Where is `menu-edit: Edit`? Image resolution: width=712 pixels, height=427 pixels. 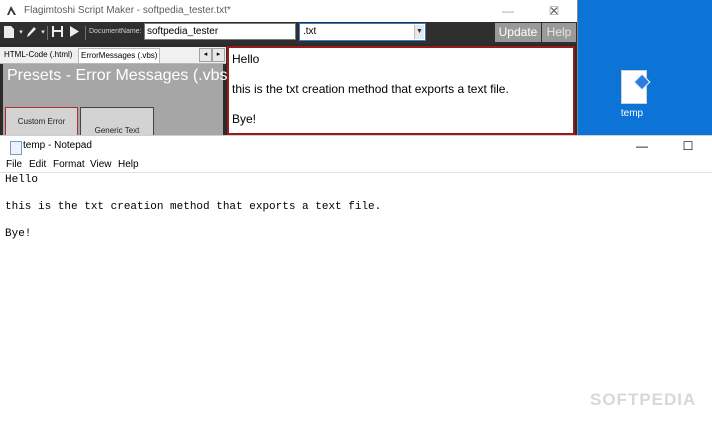 menu-edit: Edit is located at coordinates (37, 164).